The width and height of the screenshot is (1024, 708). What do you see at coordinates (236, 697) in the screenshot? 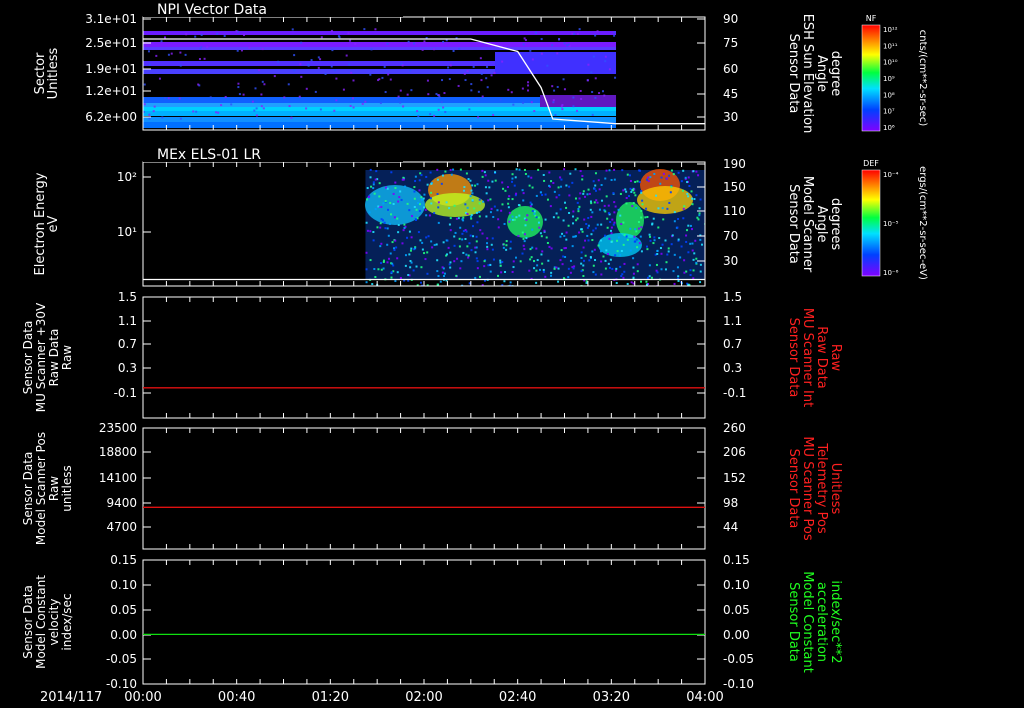
I see `time-tick-label: 00:40` at bounding box center [236, 697].